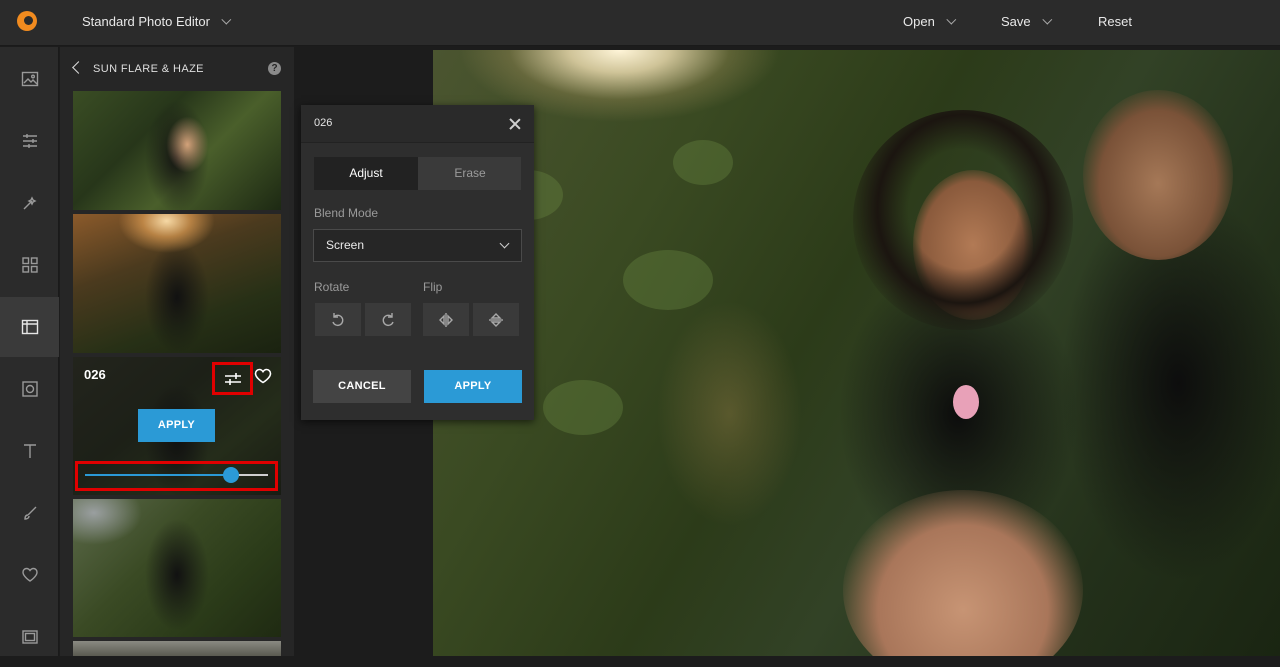 The width and height of the screenshot is (1280, 667). What do you see at coordinates (95, 374) in the screenshot?
I see `effect-number: 026` at bounding box center [95, 374].